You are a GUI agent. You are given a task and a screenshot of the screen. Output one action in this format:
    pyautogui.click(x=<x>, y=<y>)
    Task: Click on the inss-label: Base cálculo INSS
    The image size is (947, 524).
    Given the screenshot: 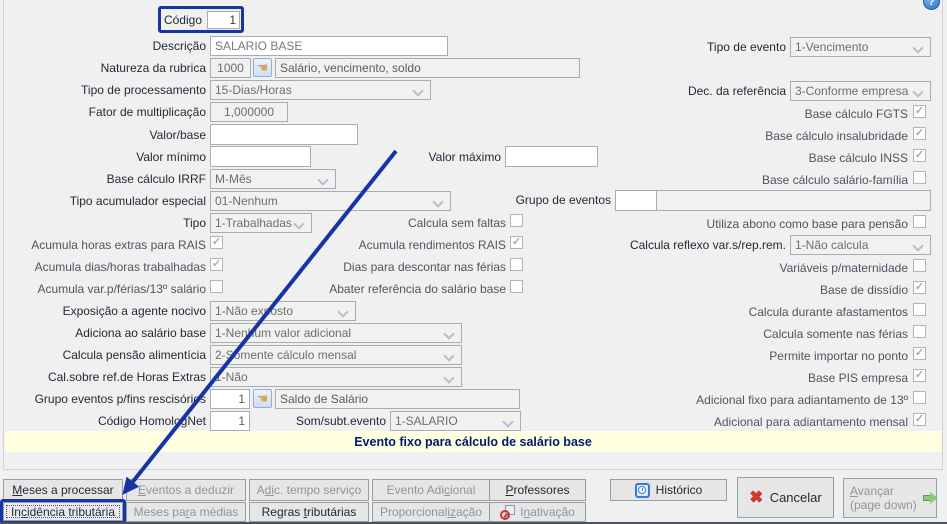 What is the action you would take?
    pyautogui.click(x=858, y=158)
    